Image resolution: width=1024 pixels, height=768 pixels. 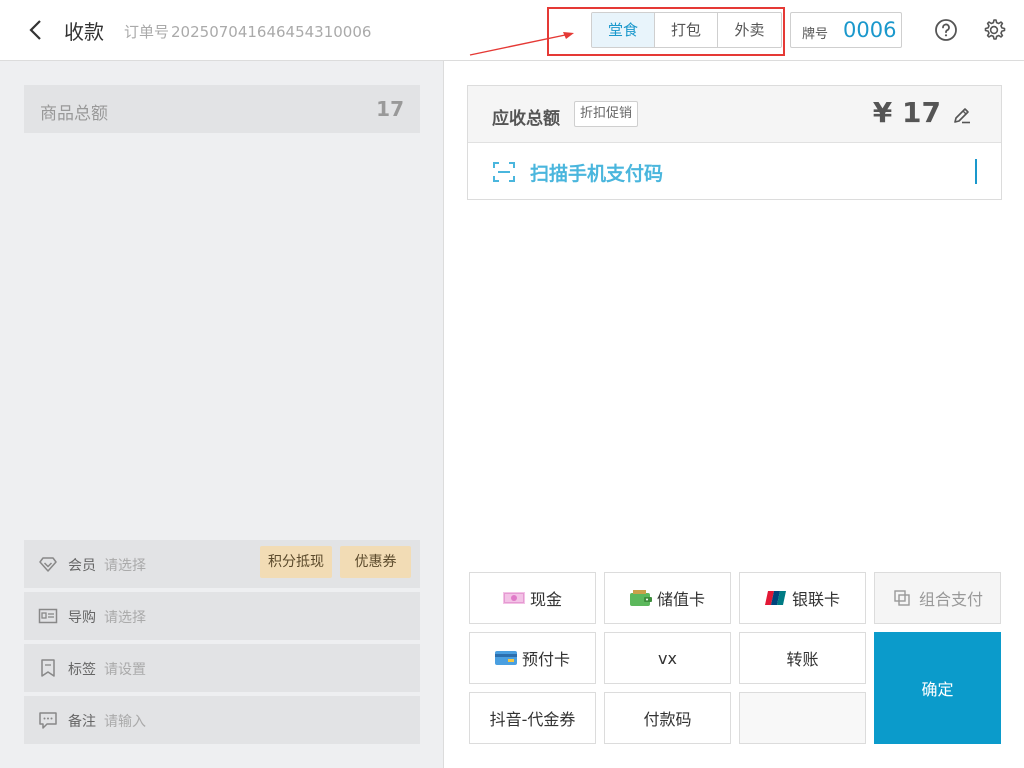 What do you see at coordinates (815, 34) in the screenshot?
I see `tag-number-label: 牌号` at bounding box center [815, 34].